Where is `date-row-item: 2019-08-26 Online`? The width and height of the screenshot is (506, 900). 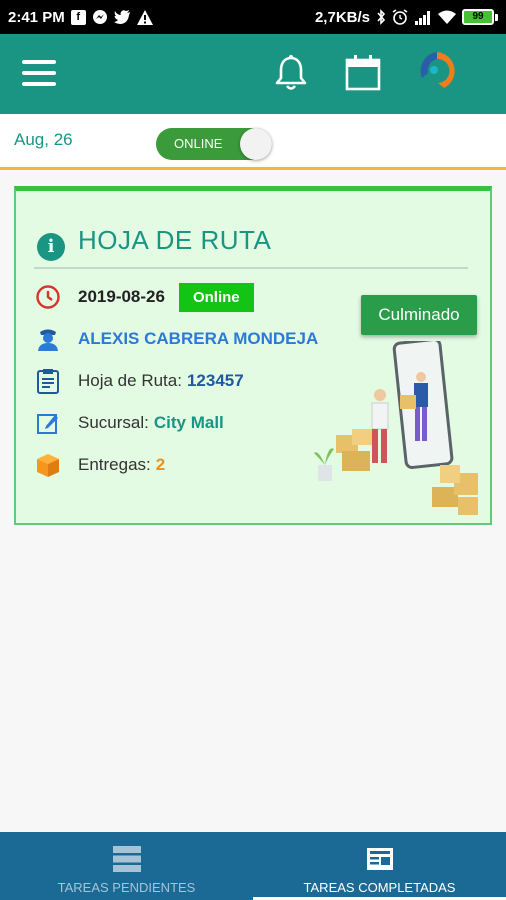
date-row-item: 2019-08-26 Online is located at coordinates (144, 297).